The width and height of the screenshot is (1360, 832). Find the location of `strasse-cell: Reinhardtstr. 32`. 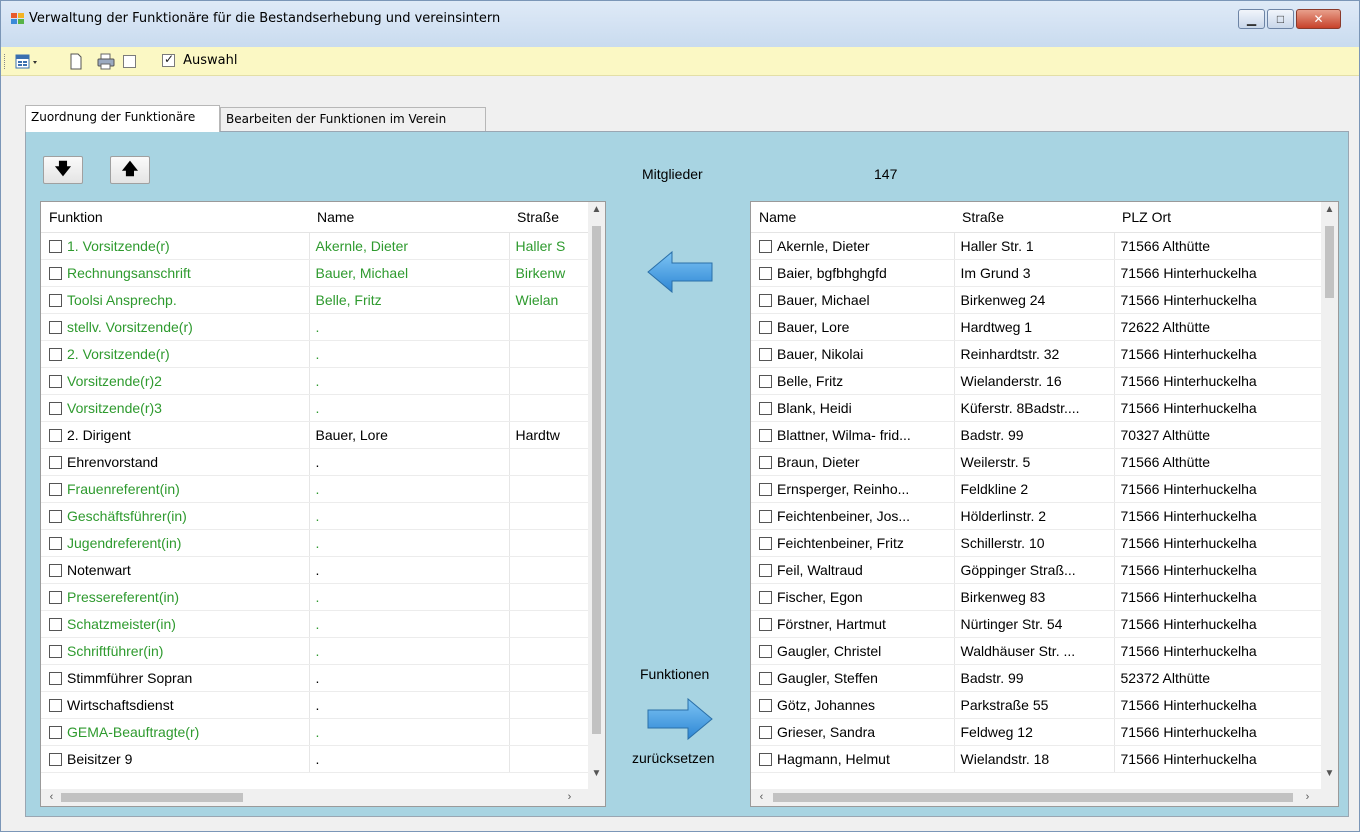

strasse-cell: Reinhardtstr. 32 is located at coordinates (1034, 354).